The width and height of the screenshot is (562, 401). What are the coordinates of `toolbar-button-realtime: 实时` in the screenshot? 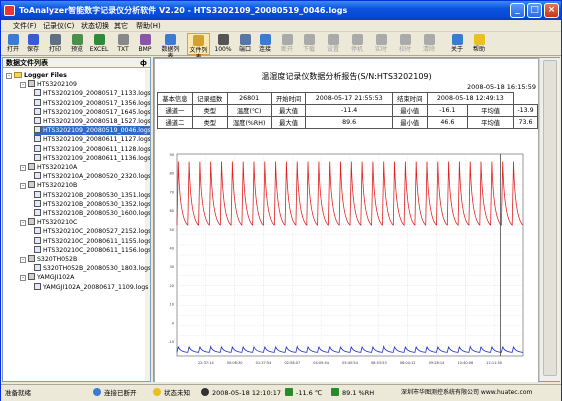 It's located at (381, 44).